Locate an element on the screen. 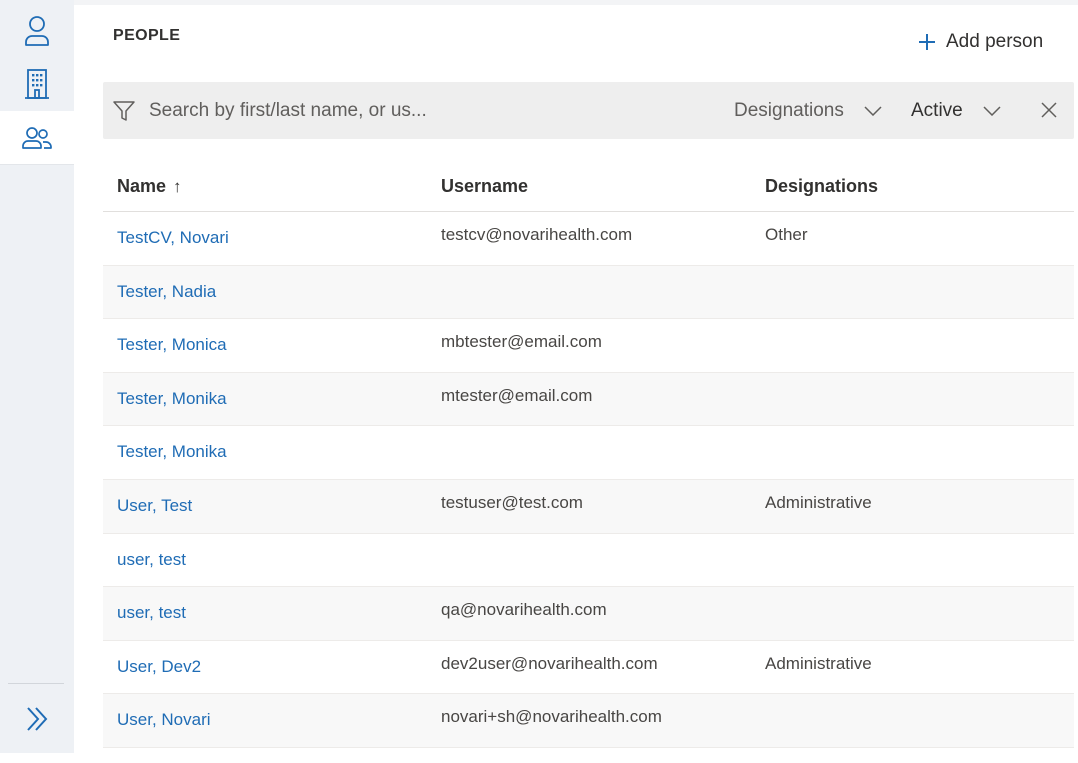  top-strip is located at coordinates (576, 2).